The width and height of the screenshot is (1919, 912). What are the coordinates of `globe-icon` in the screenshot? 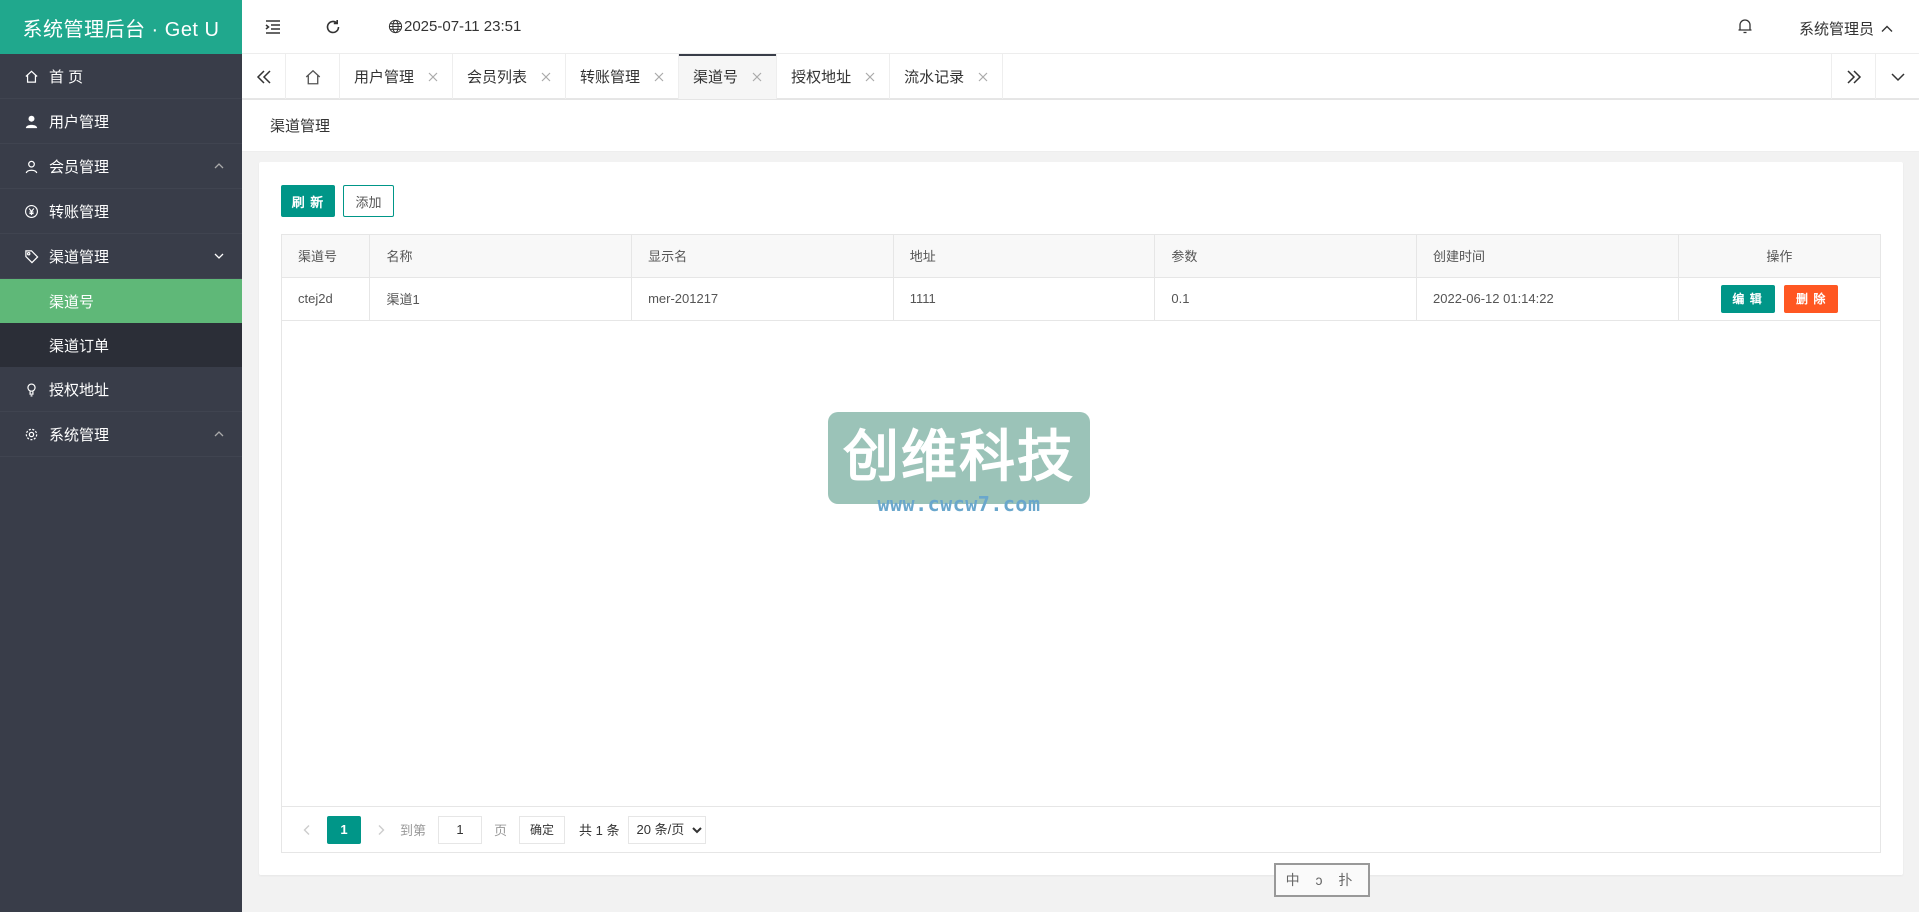 It's located at (395, 26).